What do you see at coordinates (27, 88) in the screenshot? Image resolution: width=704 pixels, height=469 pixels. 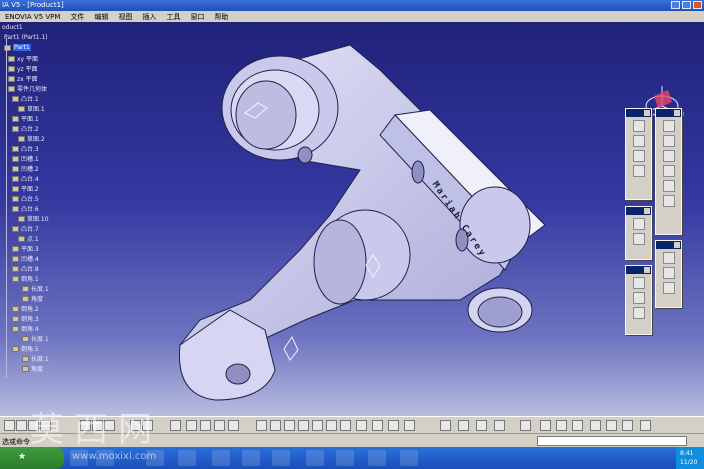 I see `tree-item: 零件几何体` at bounding box center [27, 88].